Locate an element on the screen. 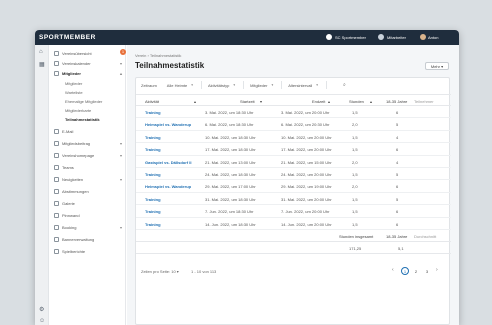 This screenshot has width=492, height=325. period-filter: Zeitraum Alle Heimte ▾ is located at coordinates (171, 85).